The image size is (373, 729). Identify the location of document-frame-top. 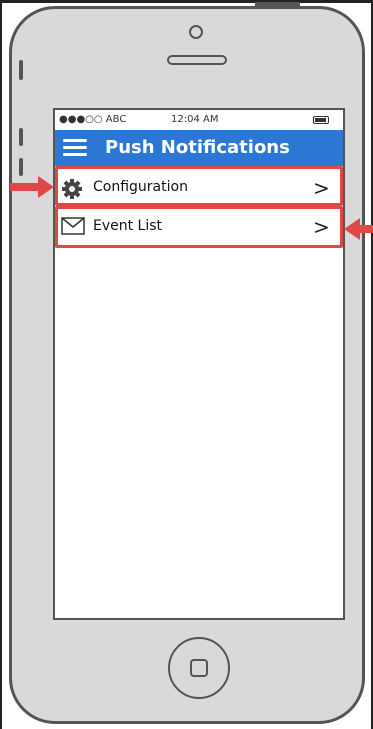
(186, 1).